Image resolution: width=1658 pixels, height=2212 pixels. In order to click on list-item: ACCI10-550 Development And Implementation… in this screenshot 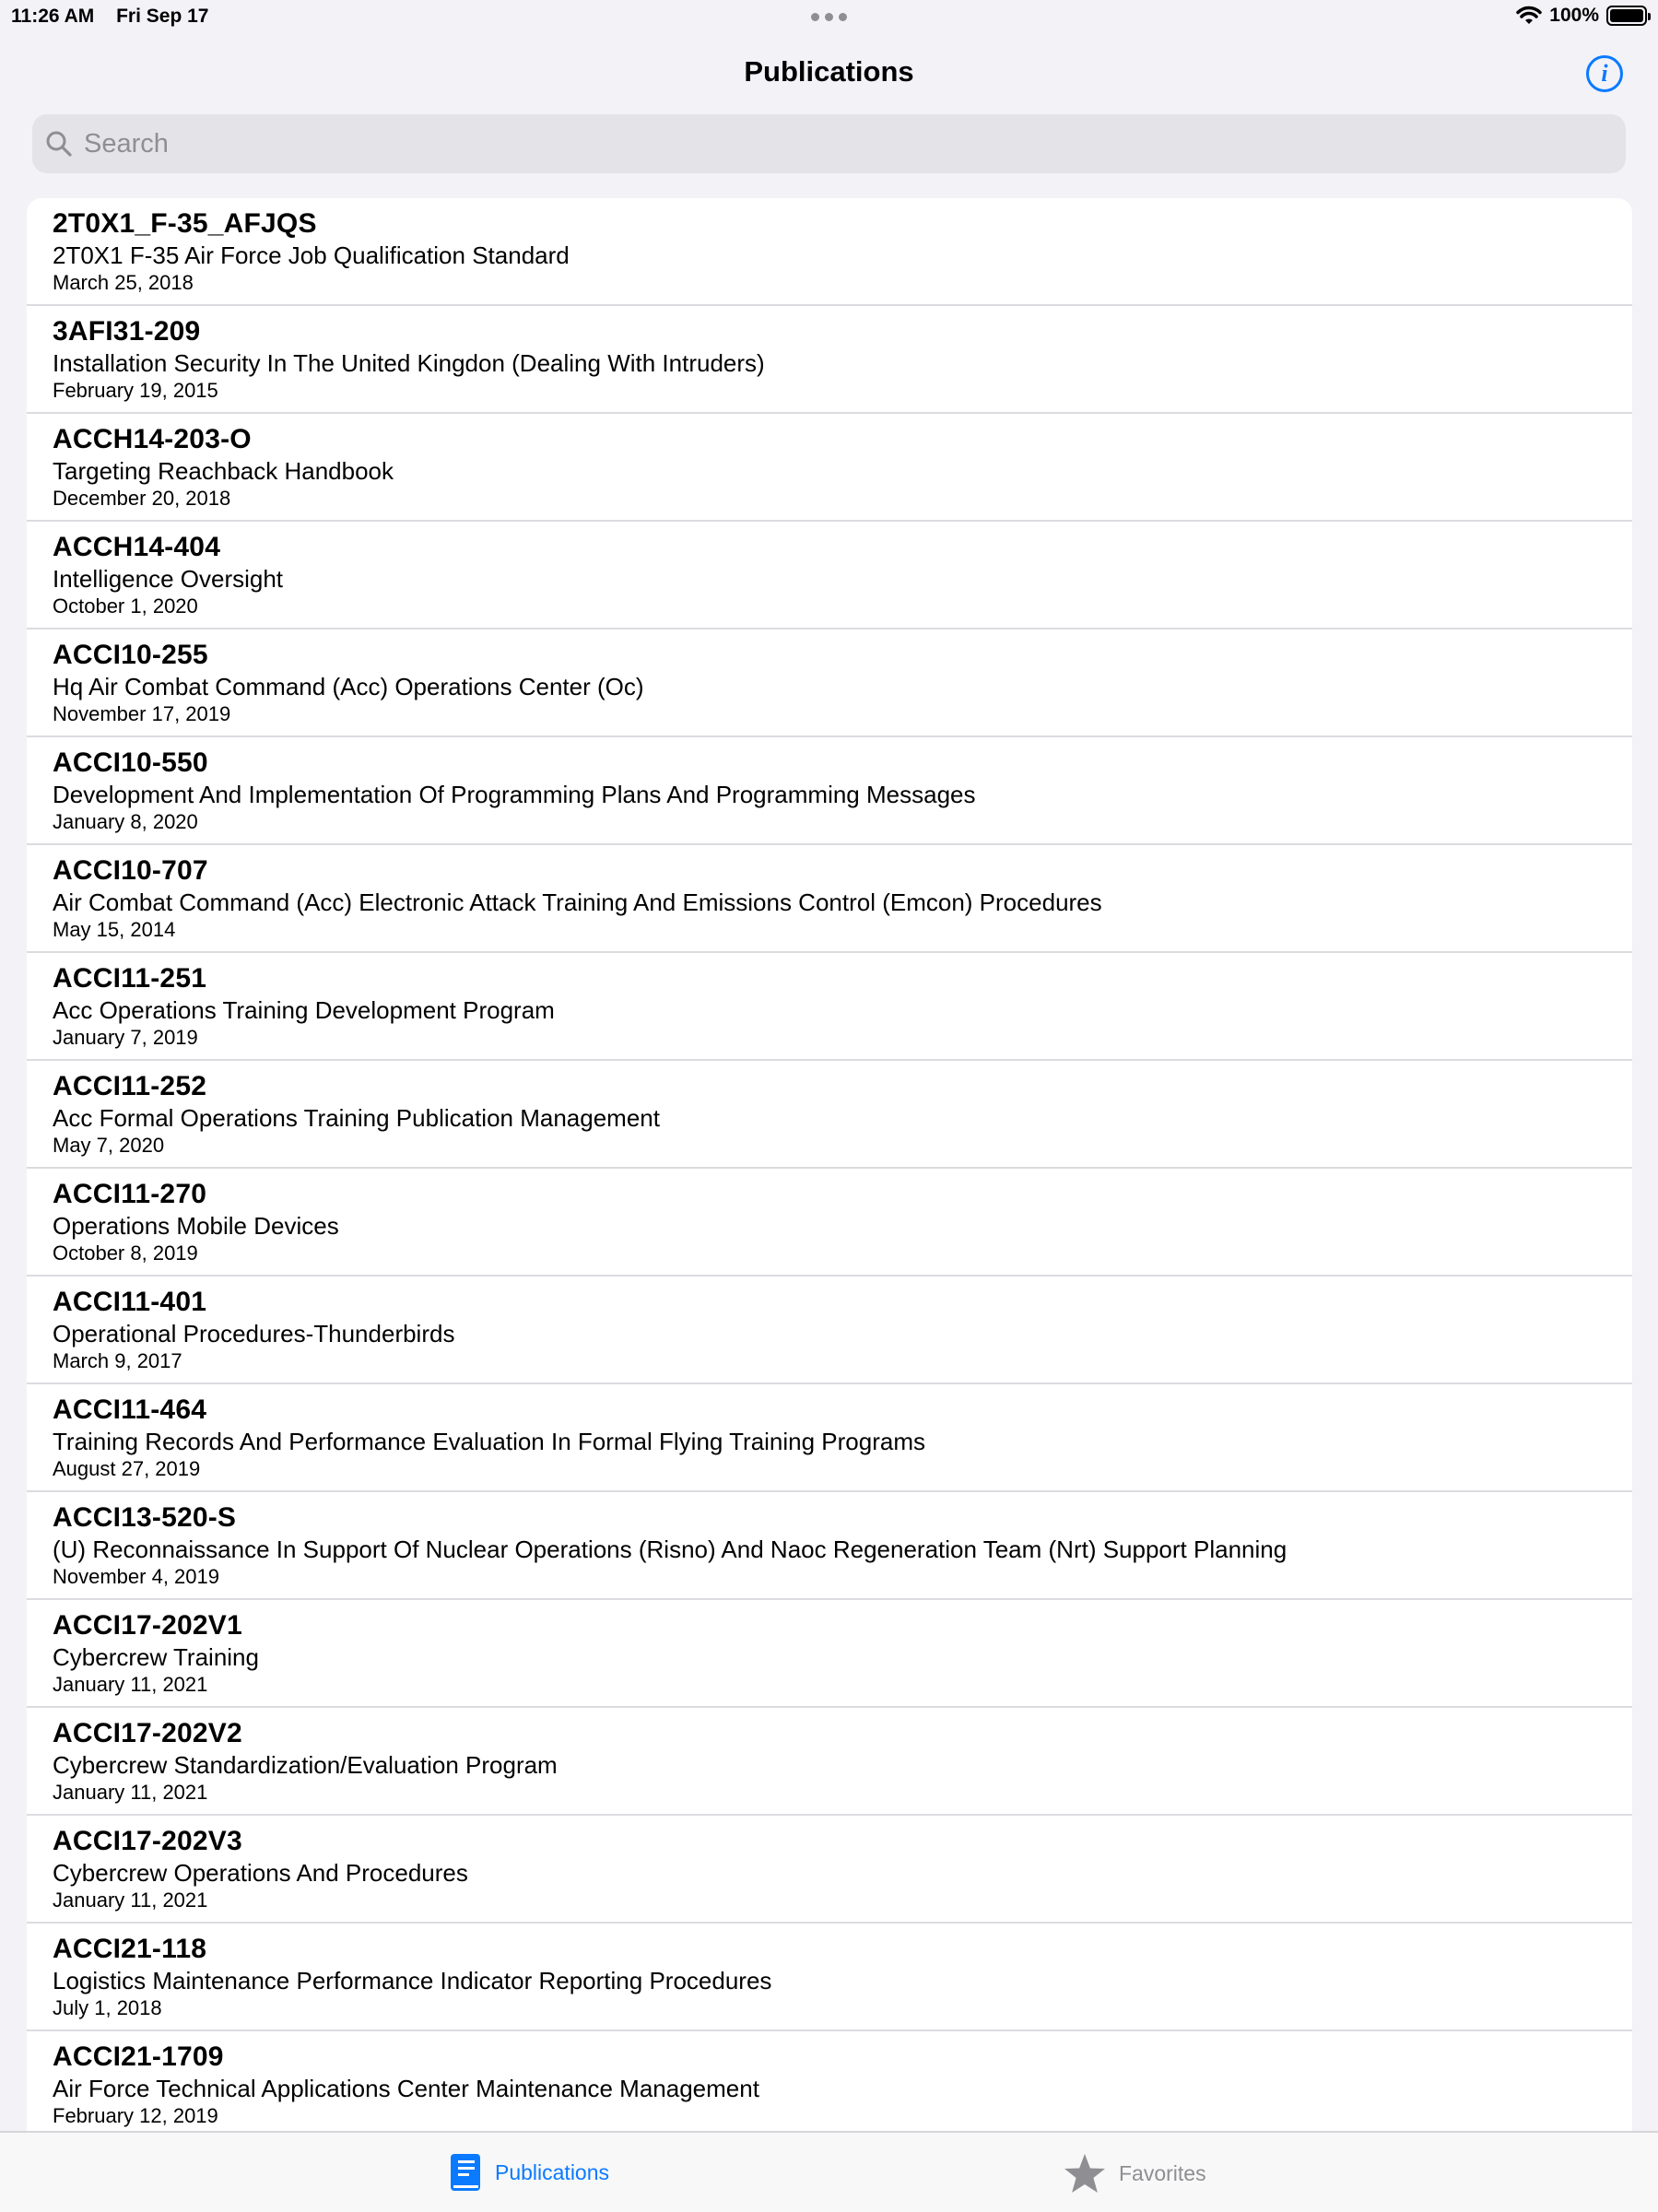, I will do `click(829, 791)`.